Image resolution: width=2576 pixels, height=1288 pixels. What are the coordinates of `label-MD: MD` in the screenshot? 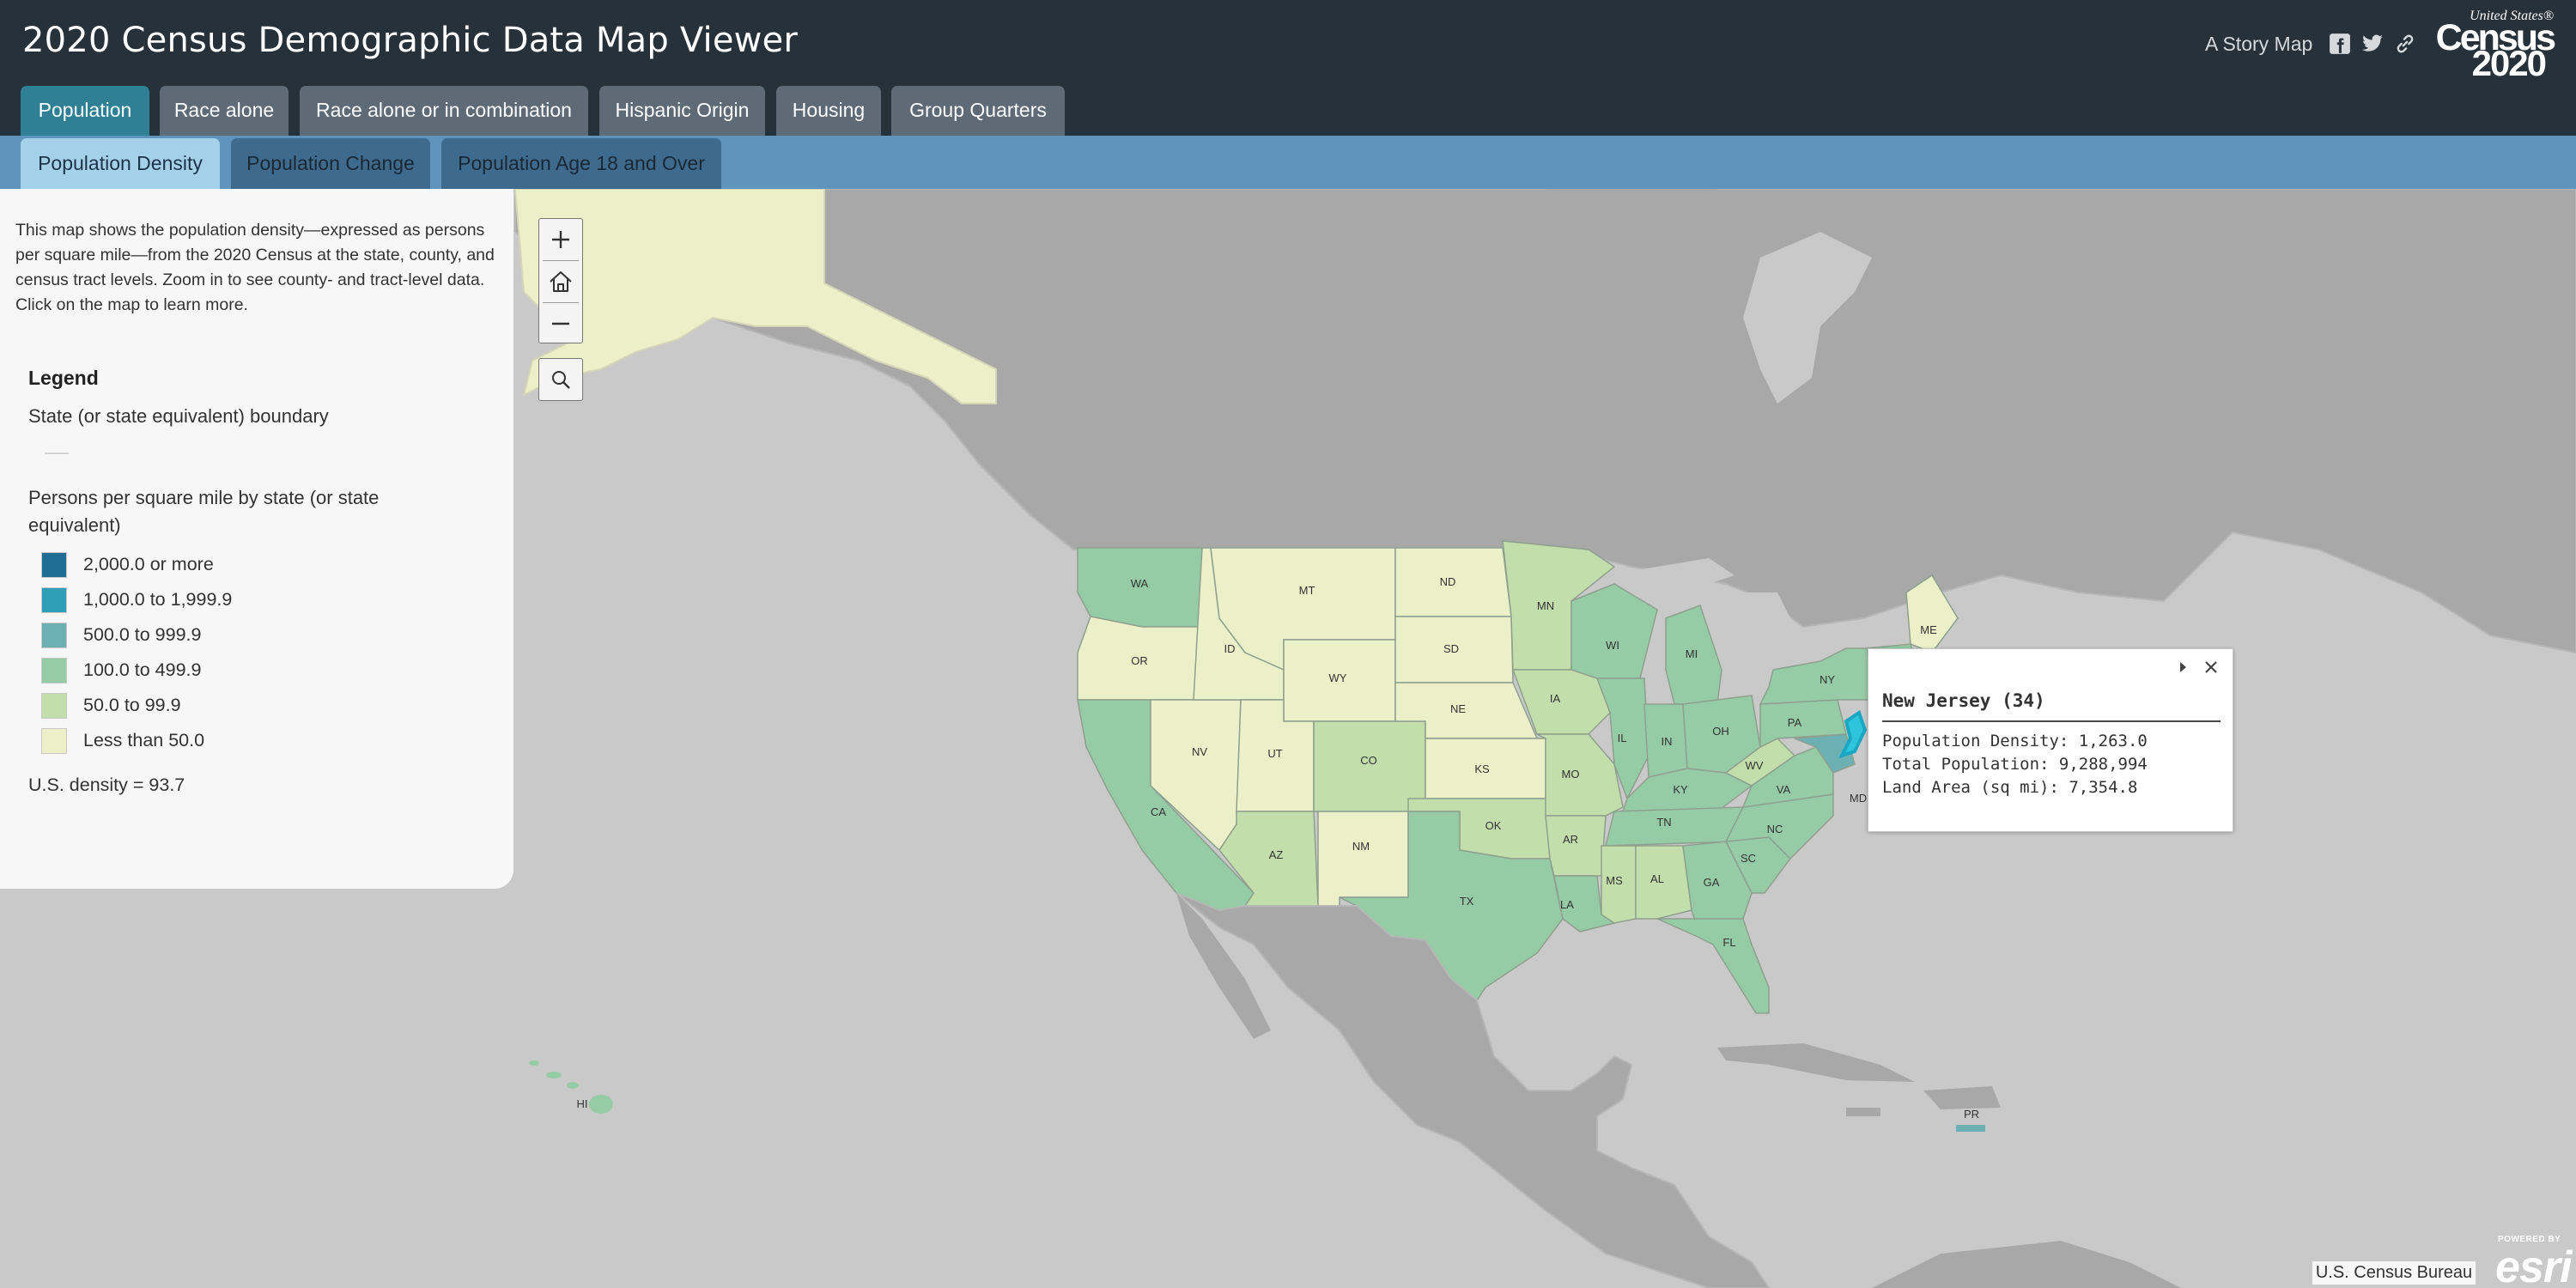 It's located at (1858, 799).